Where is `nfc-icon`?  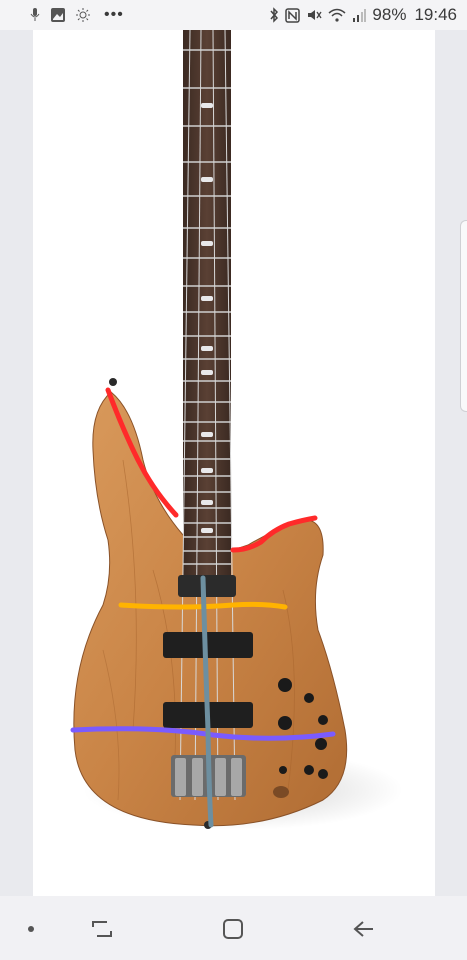
nfc-icon is located at coordinates (293, 15).